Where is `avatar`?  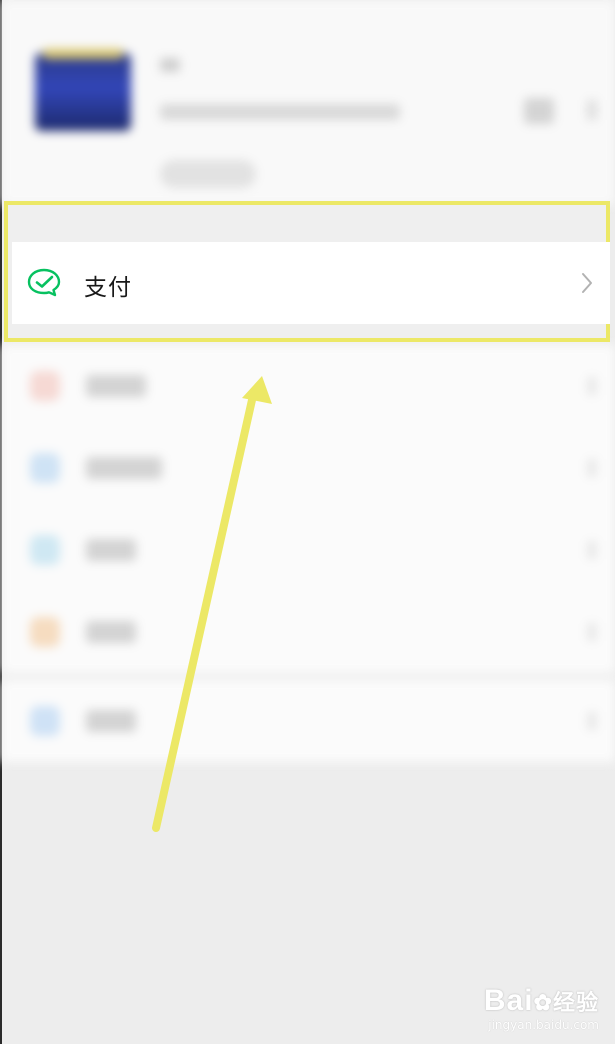
avatar is located at coordinates (83, 90).